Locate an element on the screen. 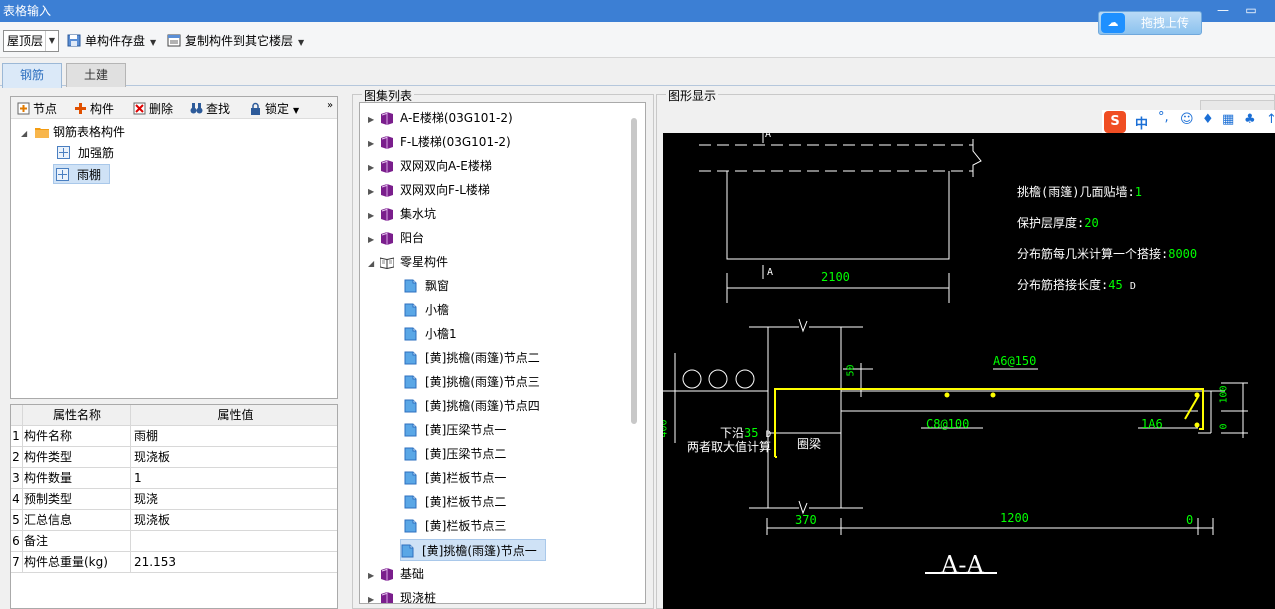 This screenshot has height=609, width=1275. tree-item-canopy: 雨棚 is located at coordinates (82, 174).